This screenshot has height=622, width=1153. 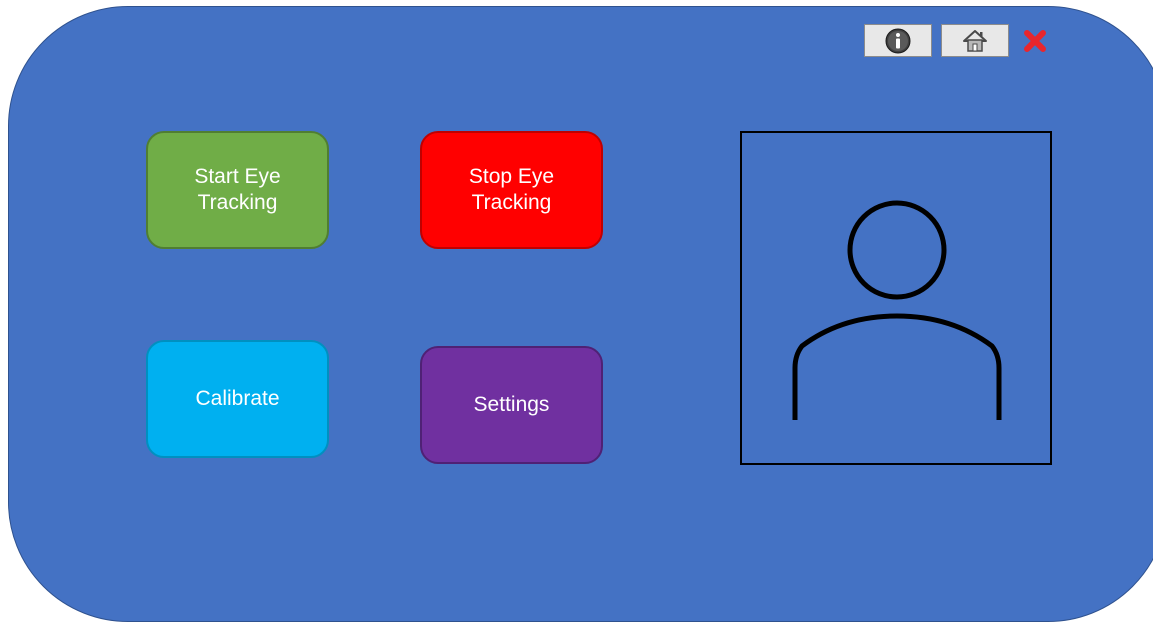 I want to click on camera-view, so click(x=896, y=298).